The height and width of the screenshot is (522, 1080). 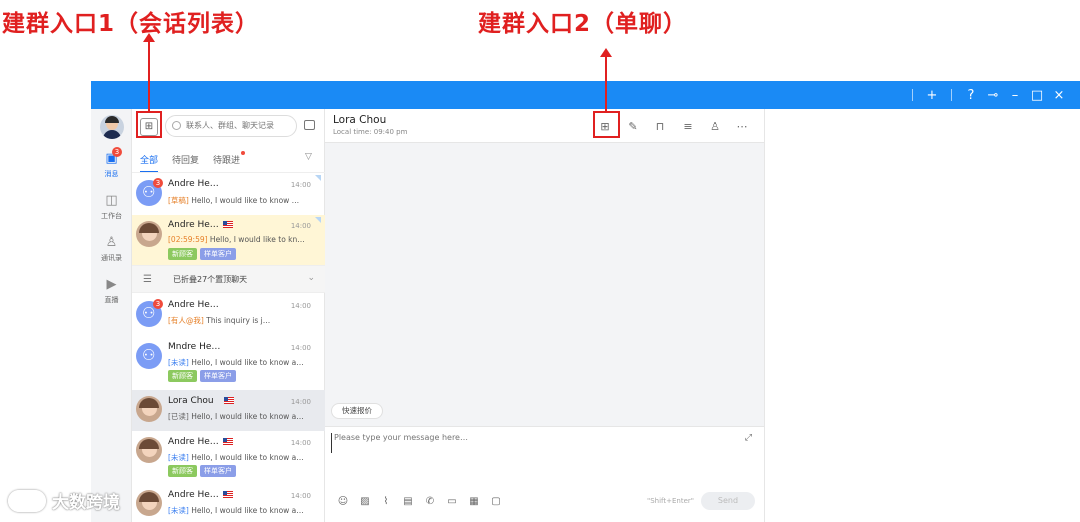 I want to click on message-input, so click(x=531, y=443).